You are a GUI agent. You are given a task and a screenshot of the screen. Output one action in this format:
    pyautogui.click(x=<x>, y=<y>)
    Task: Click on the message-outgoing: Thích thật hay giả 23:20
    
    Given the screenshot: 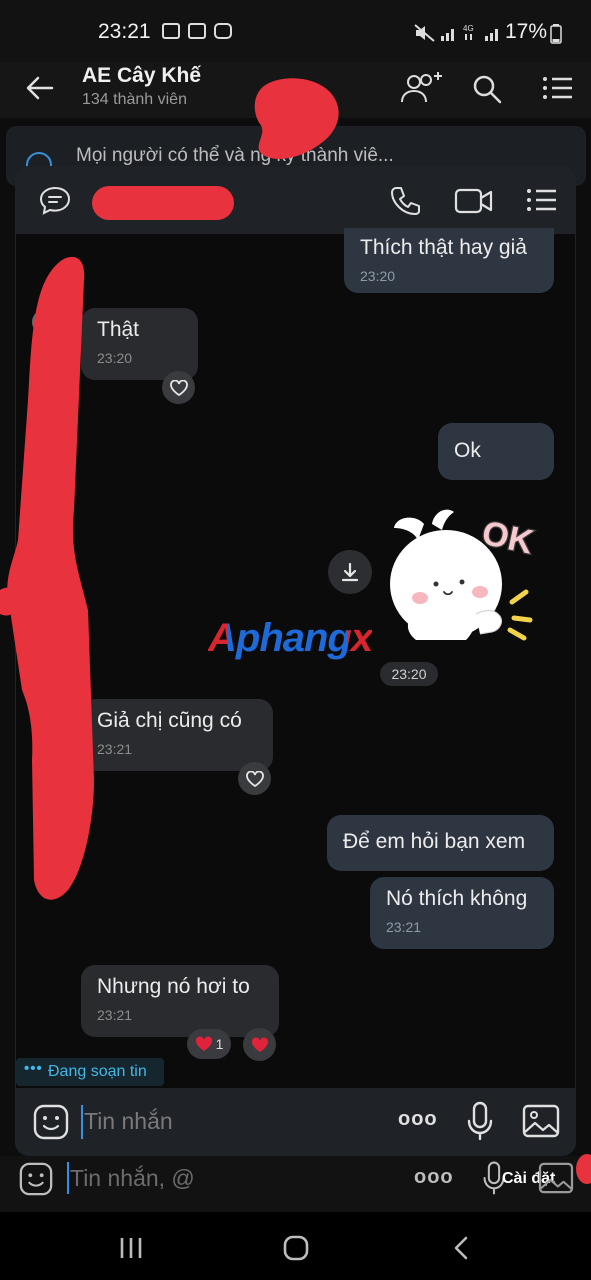 What is the action you would take?
    pyautogui.click(x=449, y=260)
    